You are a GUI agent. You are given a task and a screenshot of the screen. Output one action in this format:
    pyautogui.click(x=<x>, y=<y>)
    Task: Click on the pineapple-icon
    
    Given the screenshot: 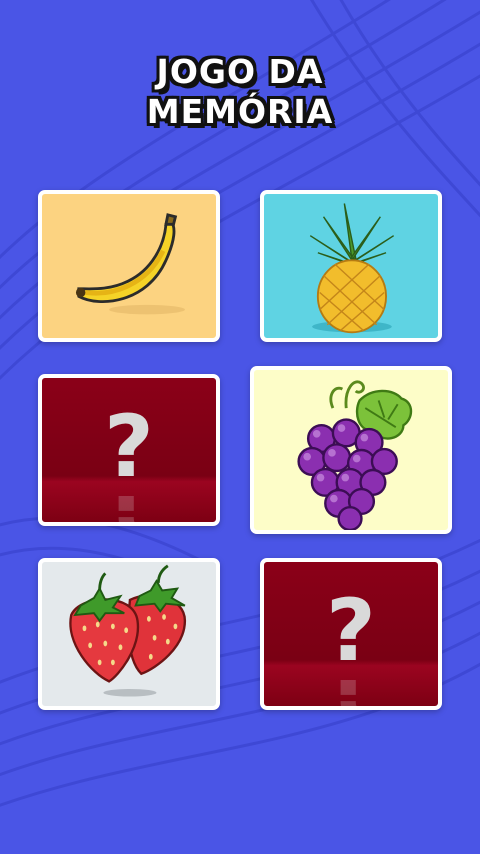 What is the action you would take?
    pyautogui.click(x=352, y=268)
    